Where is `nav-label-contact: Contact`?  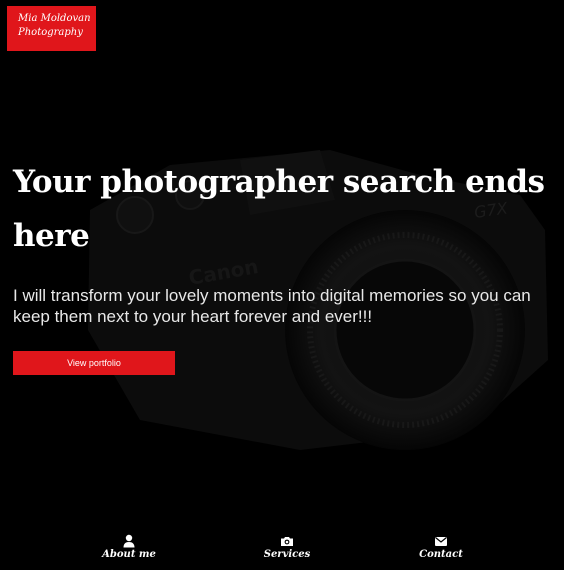
nav-label-contact: Contact is located at coordinates (441, 554).